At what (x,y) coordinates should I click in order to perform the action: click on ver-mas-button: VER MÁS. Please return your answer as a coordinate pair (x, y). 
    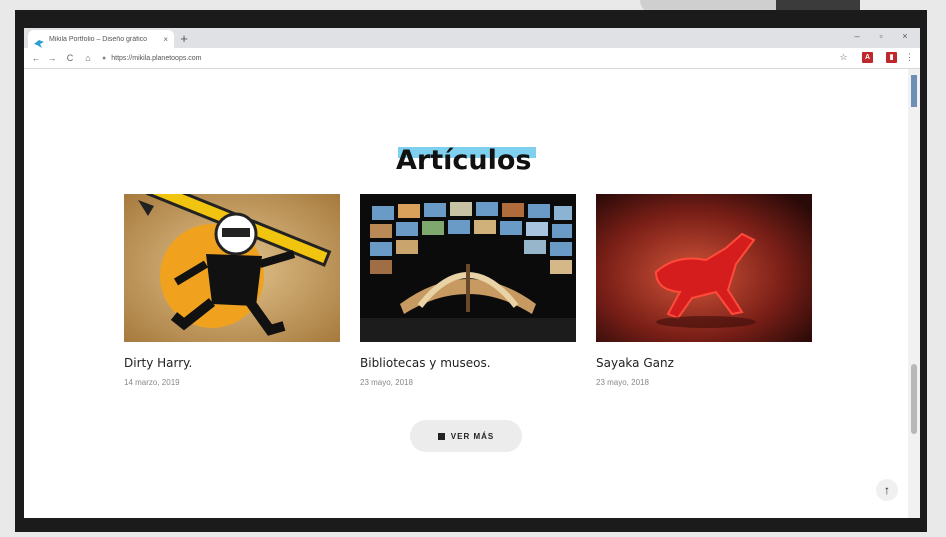
    Looking at the image, I should click on (466, 436).